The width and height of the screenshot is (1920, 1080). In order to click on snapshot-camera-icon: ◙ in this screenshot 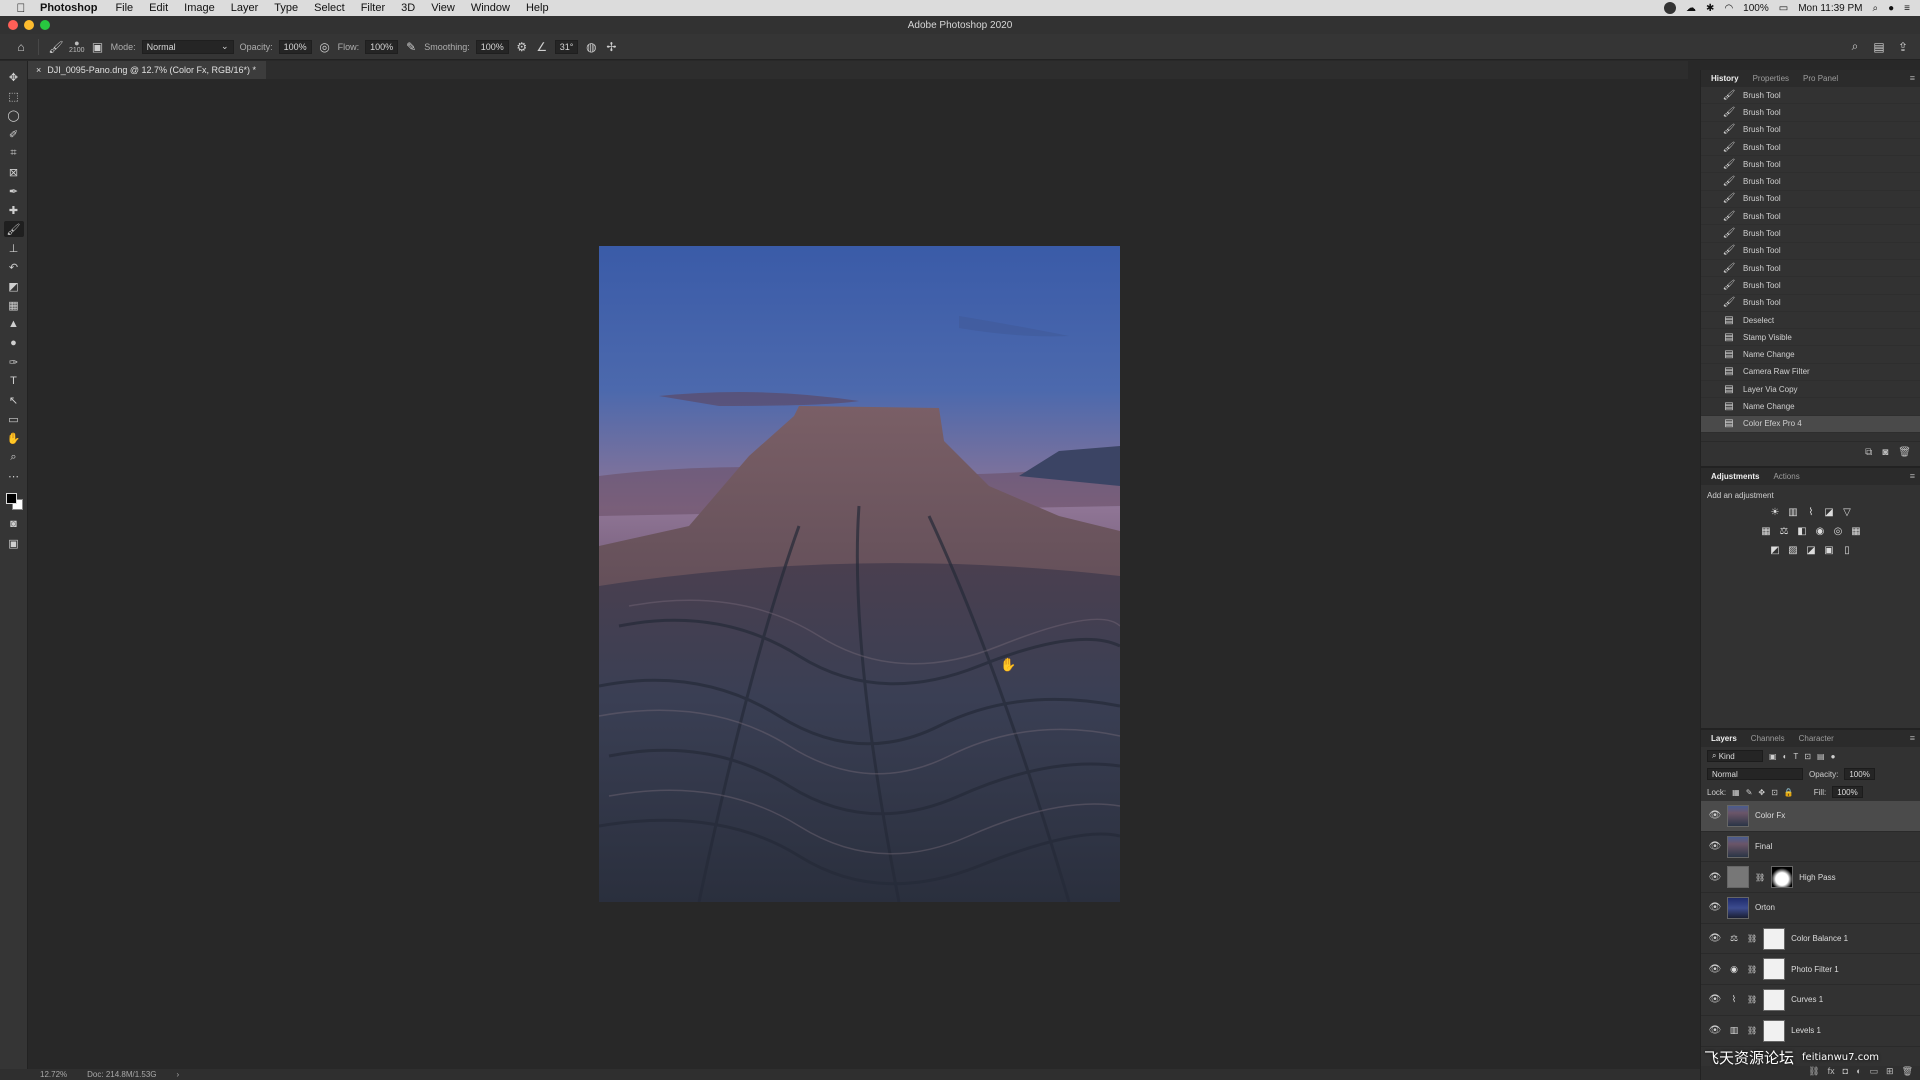, I will do `click(1885, 452)`.